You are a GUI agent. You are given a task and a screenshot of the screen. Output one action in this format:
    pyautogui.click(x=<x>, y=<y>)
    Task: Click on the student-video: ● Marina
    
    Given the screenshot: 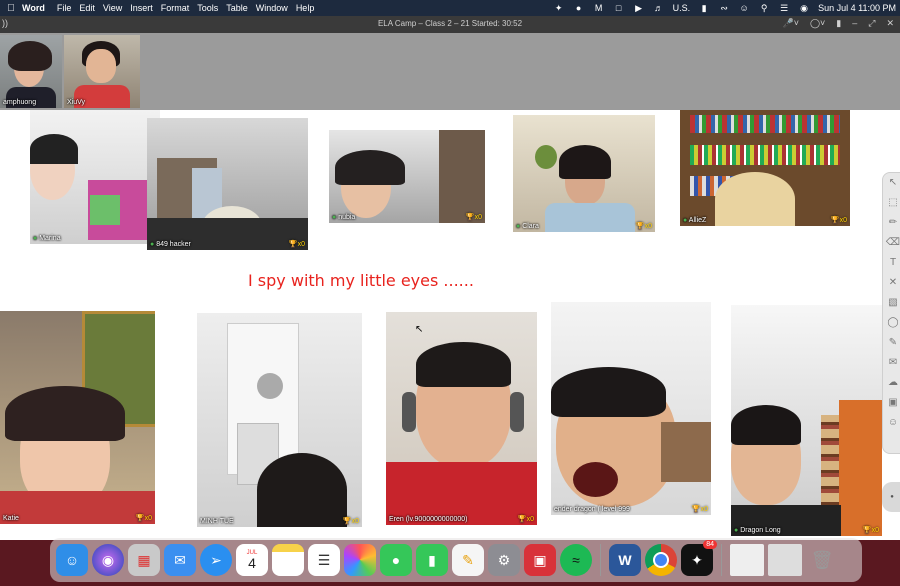 What is the action you would take?
    pyautogui.click(x=95, y=177)
    